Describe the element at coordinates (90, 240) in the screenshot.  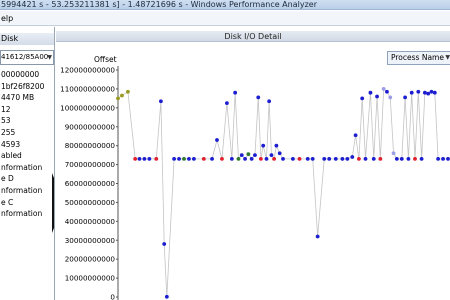
I see `y-tick-label: 30000000000` at that location.